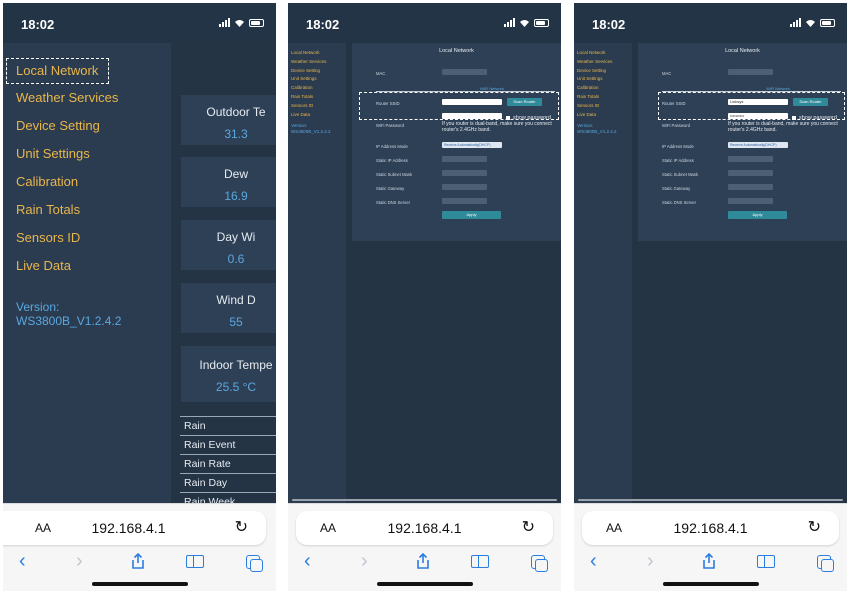  What do you see at coordinates (228, 308) in the screenshot?
I see `live-card-wind-dir: Wind D 55` at bounding box center [228, 308].